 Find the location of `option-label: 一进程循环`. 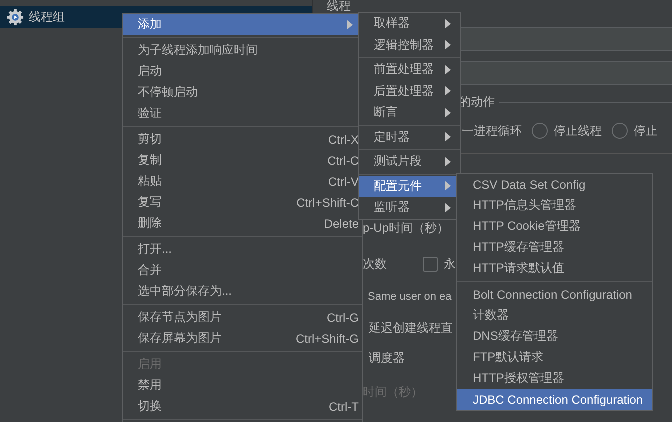

option-label: 一进程循环 is located at coordinates (492, 131).